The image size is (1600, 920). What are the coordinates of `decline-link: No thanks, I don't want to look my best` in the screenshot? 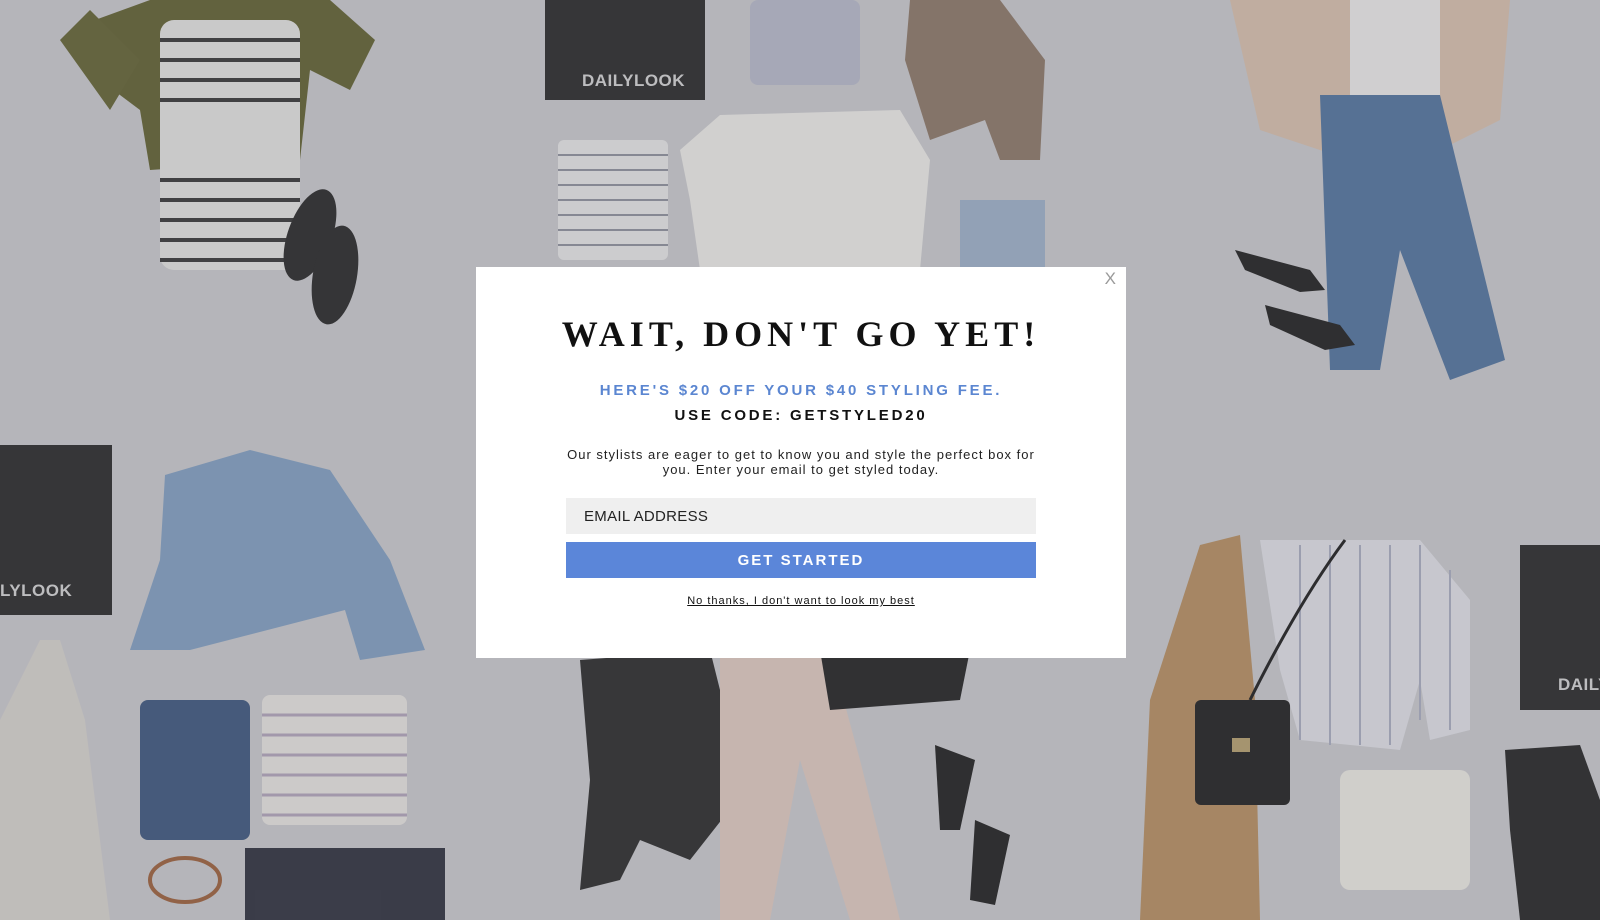 It's located at (801, 601).